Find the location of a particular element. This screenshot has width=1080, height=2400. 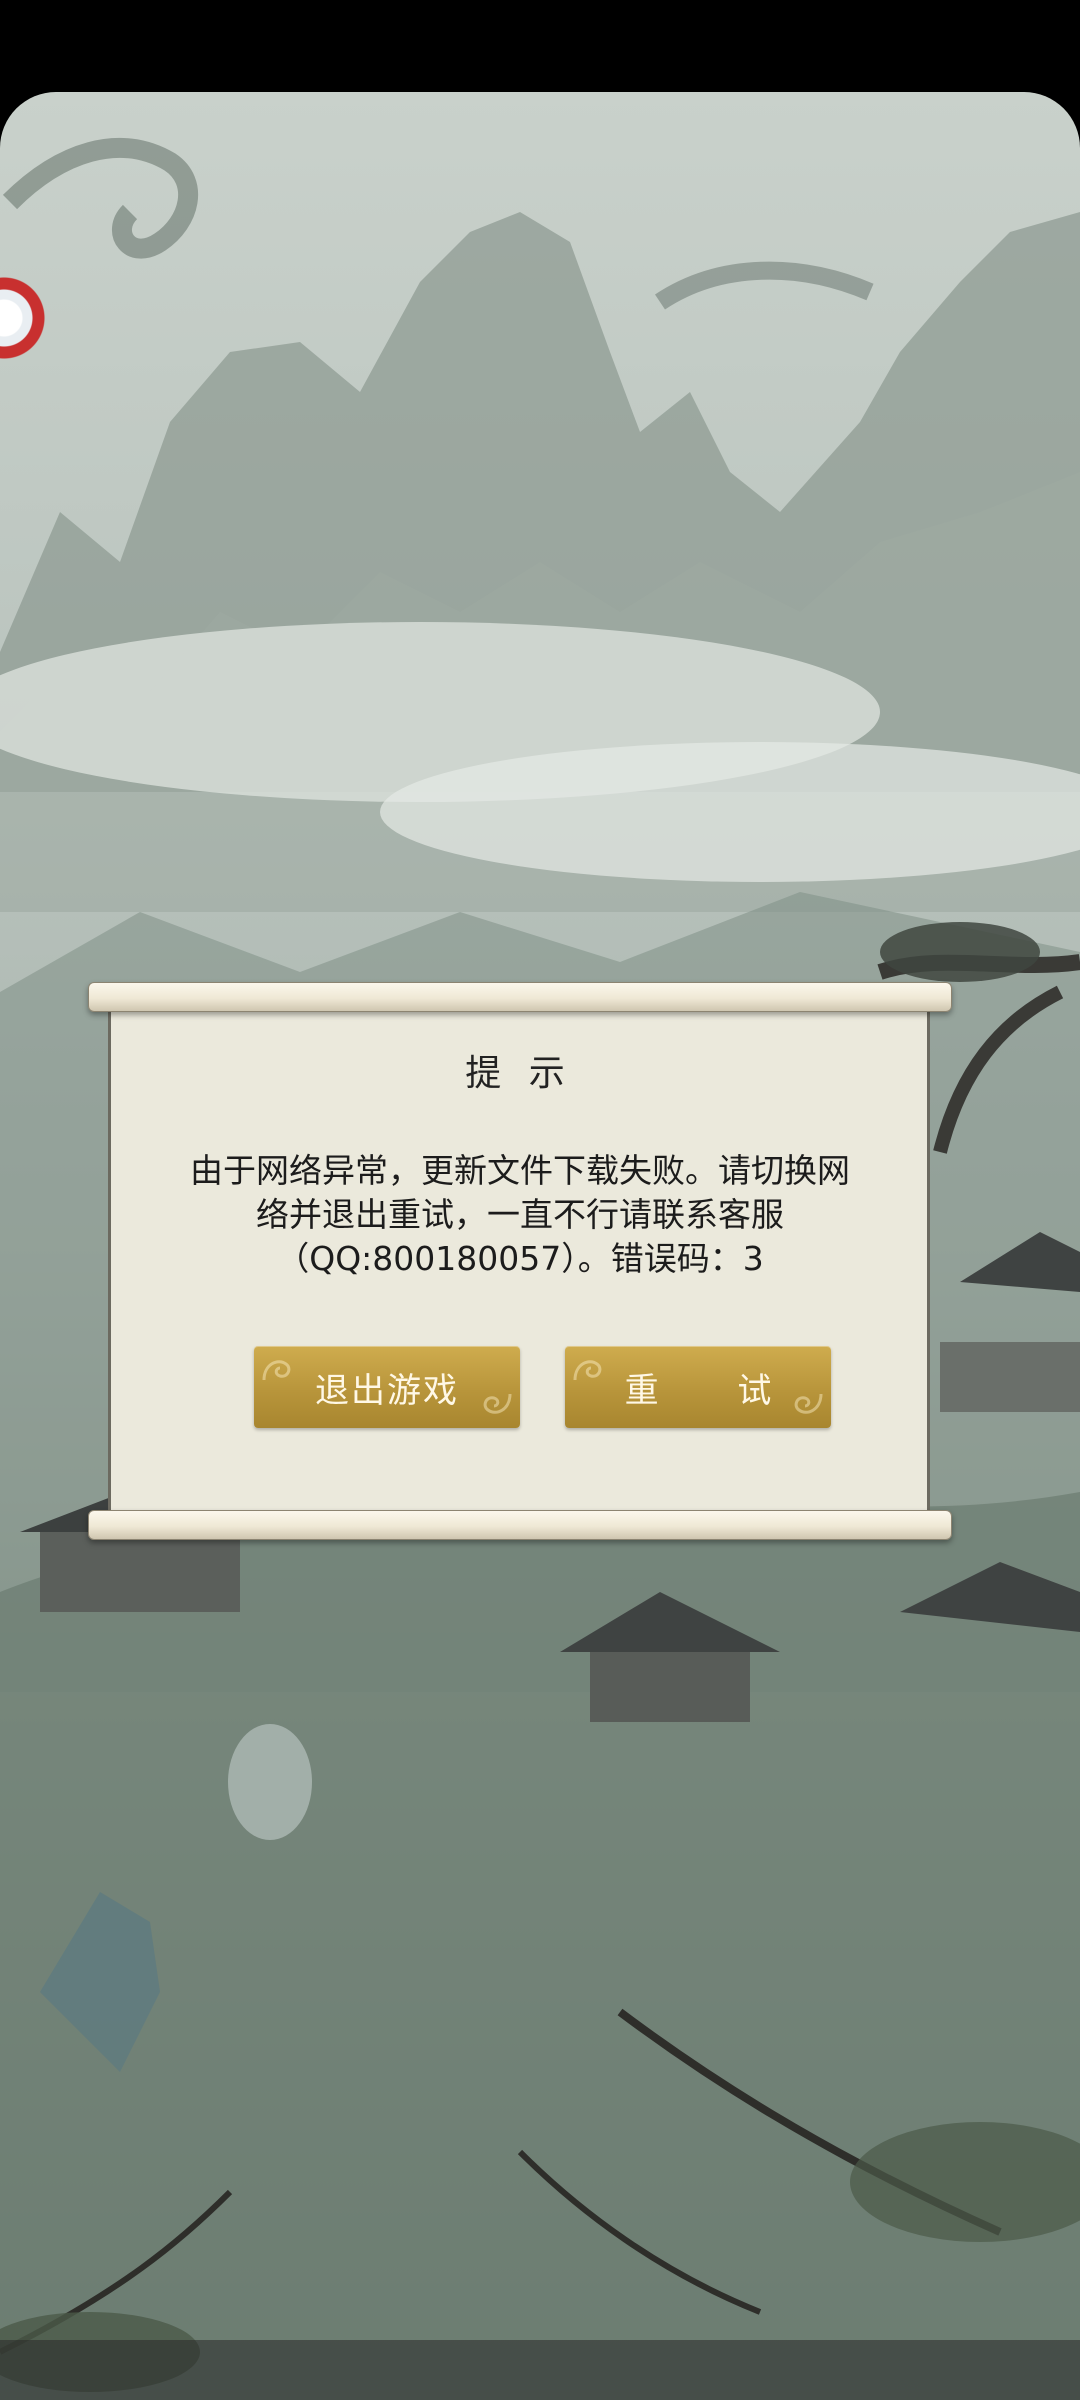

dialog-title: 提 示 is located at coordinates (519, 1073).